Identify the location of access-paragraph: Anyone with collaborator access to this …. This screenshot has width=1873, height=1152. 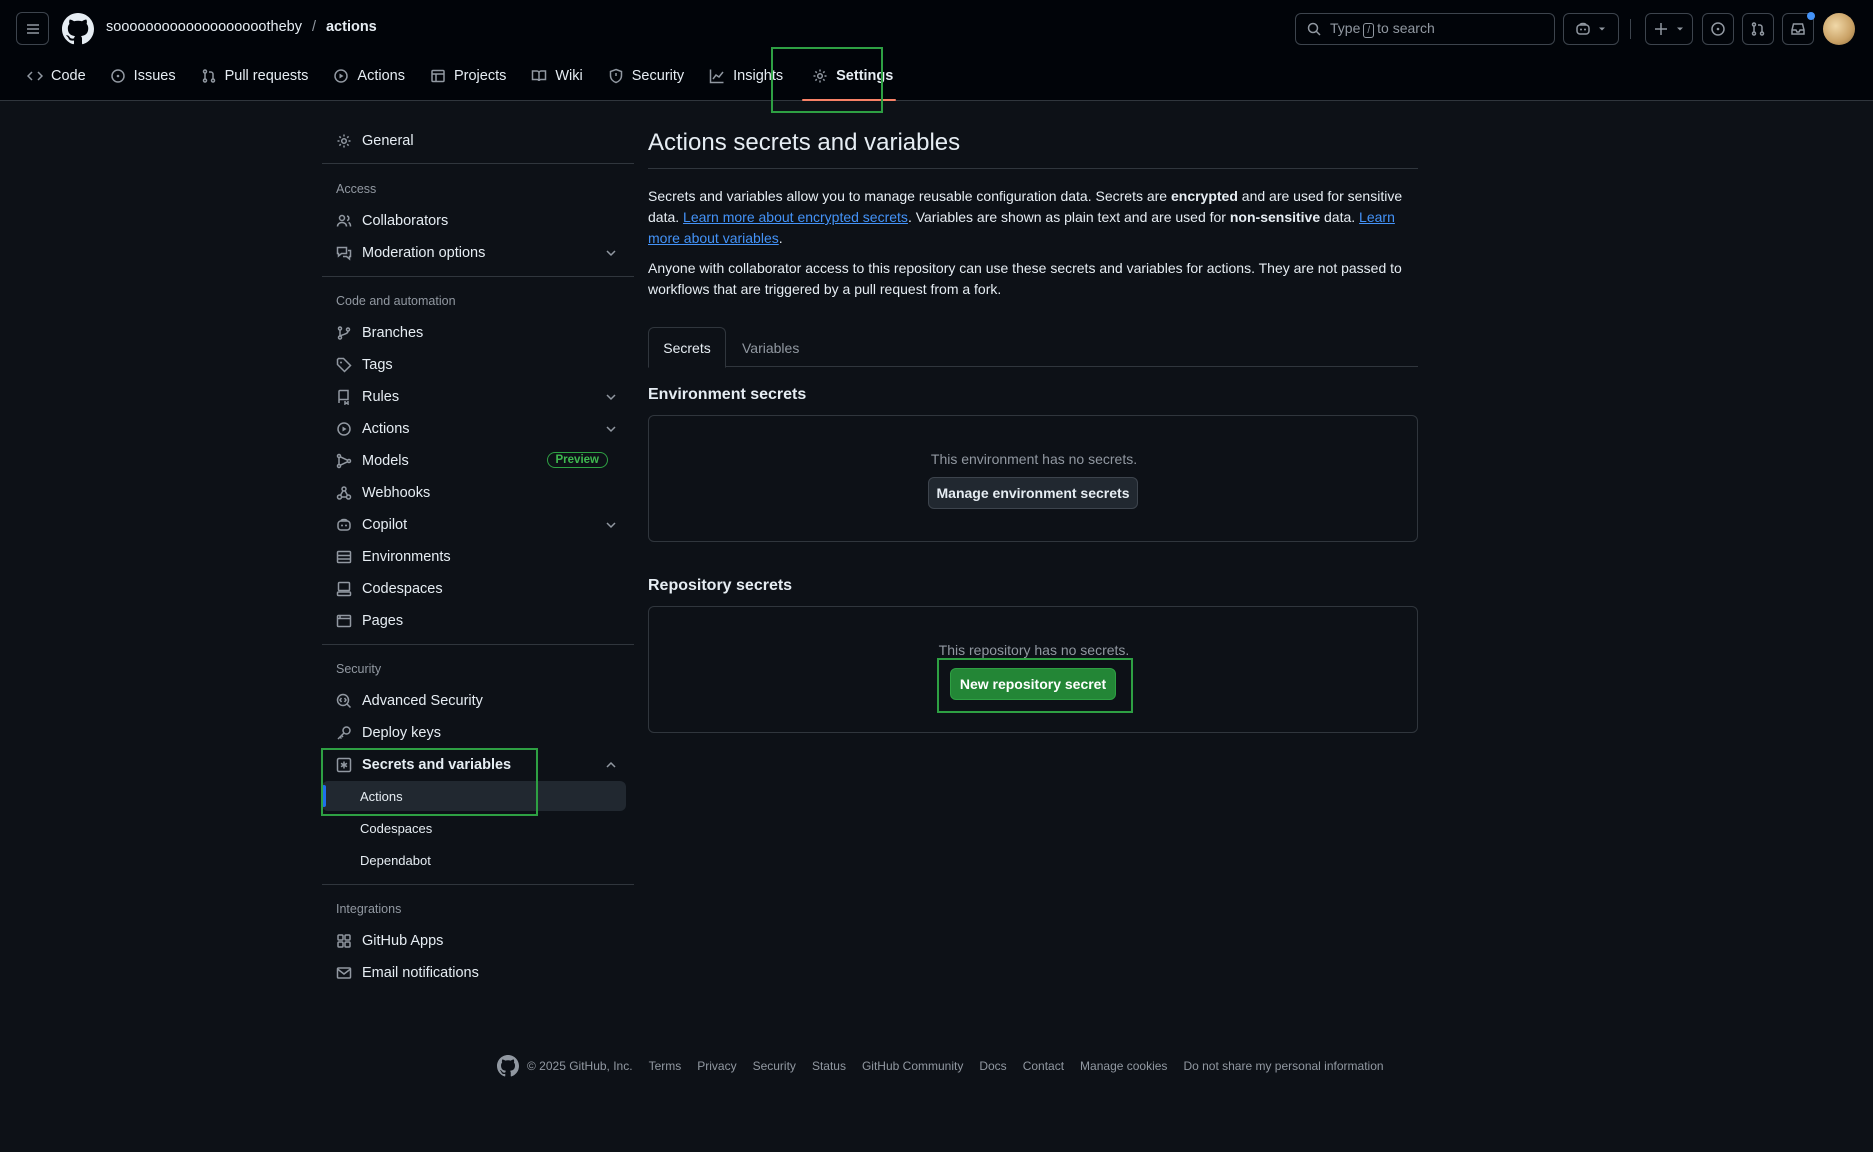
(1025, 278).